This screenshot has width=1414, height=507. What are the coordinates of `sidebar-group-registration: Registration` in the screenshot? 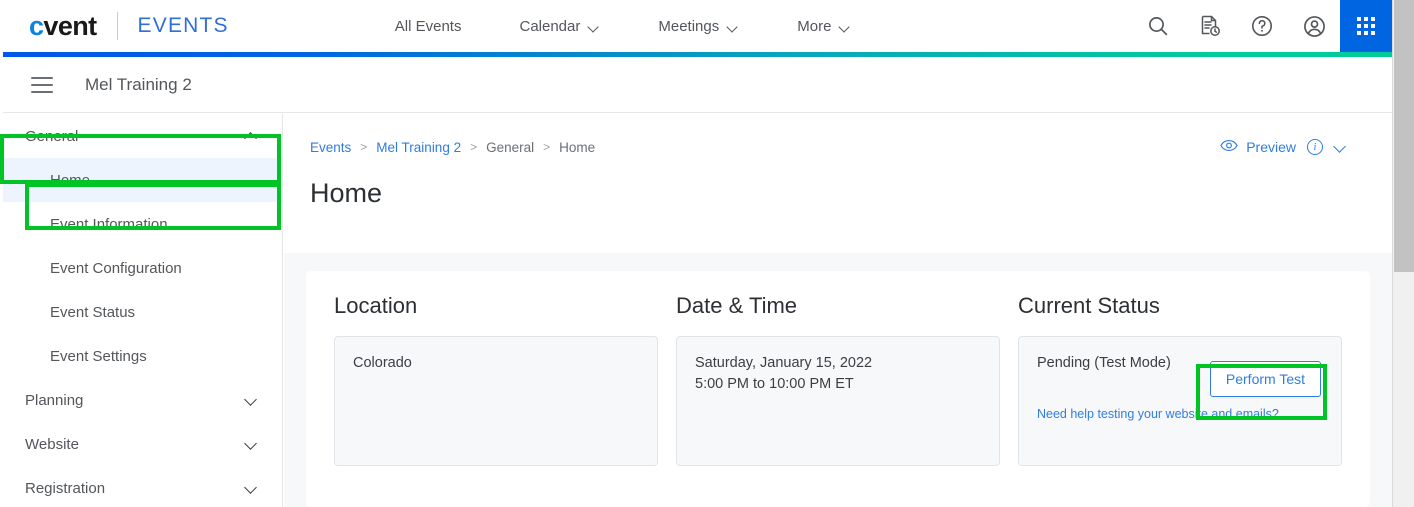 It's located at (141, 486).